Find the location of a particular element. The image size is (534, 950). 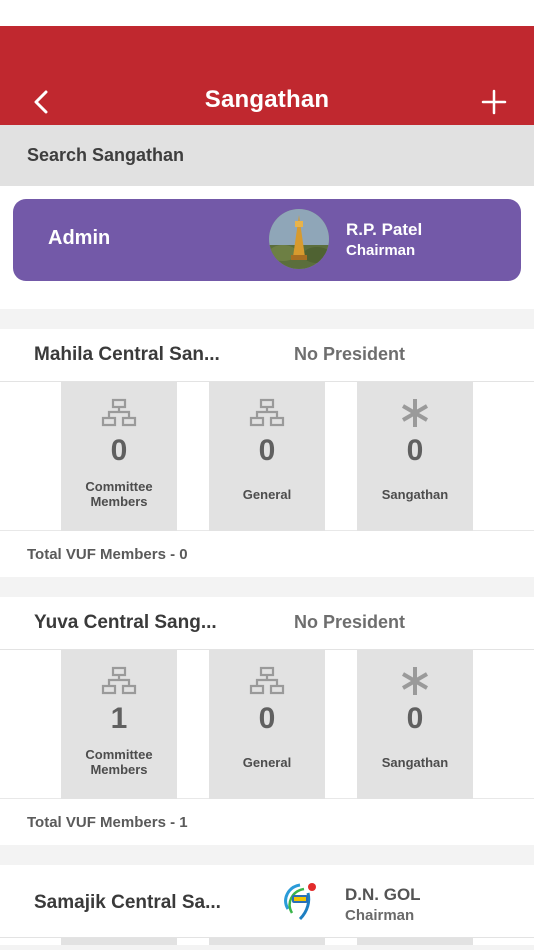

admin-card: Admin R.P. Patel Chairman is located at coordinates (267, 240).